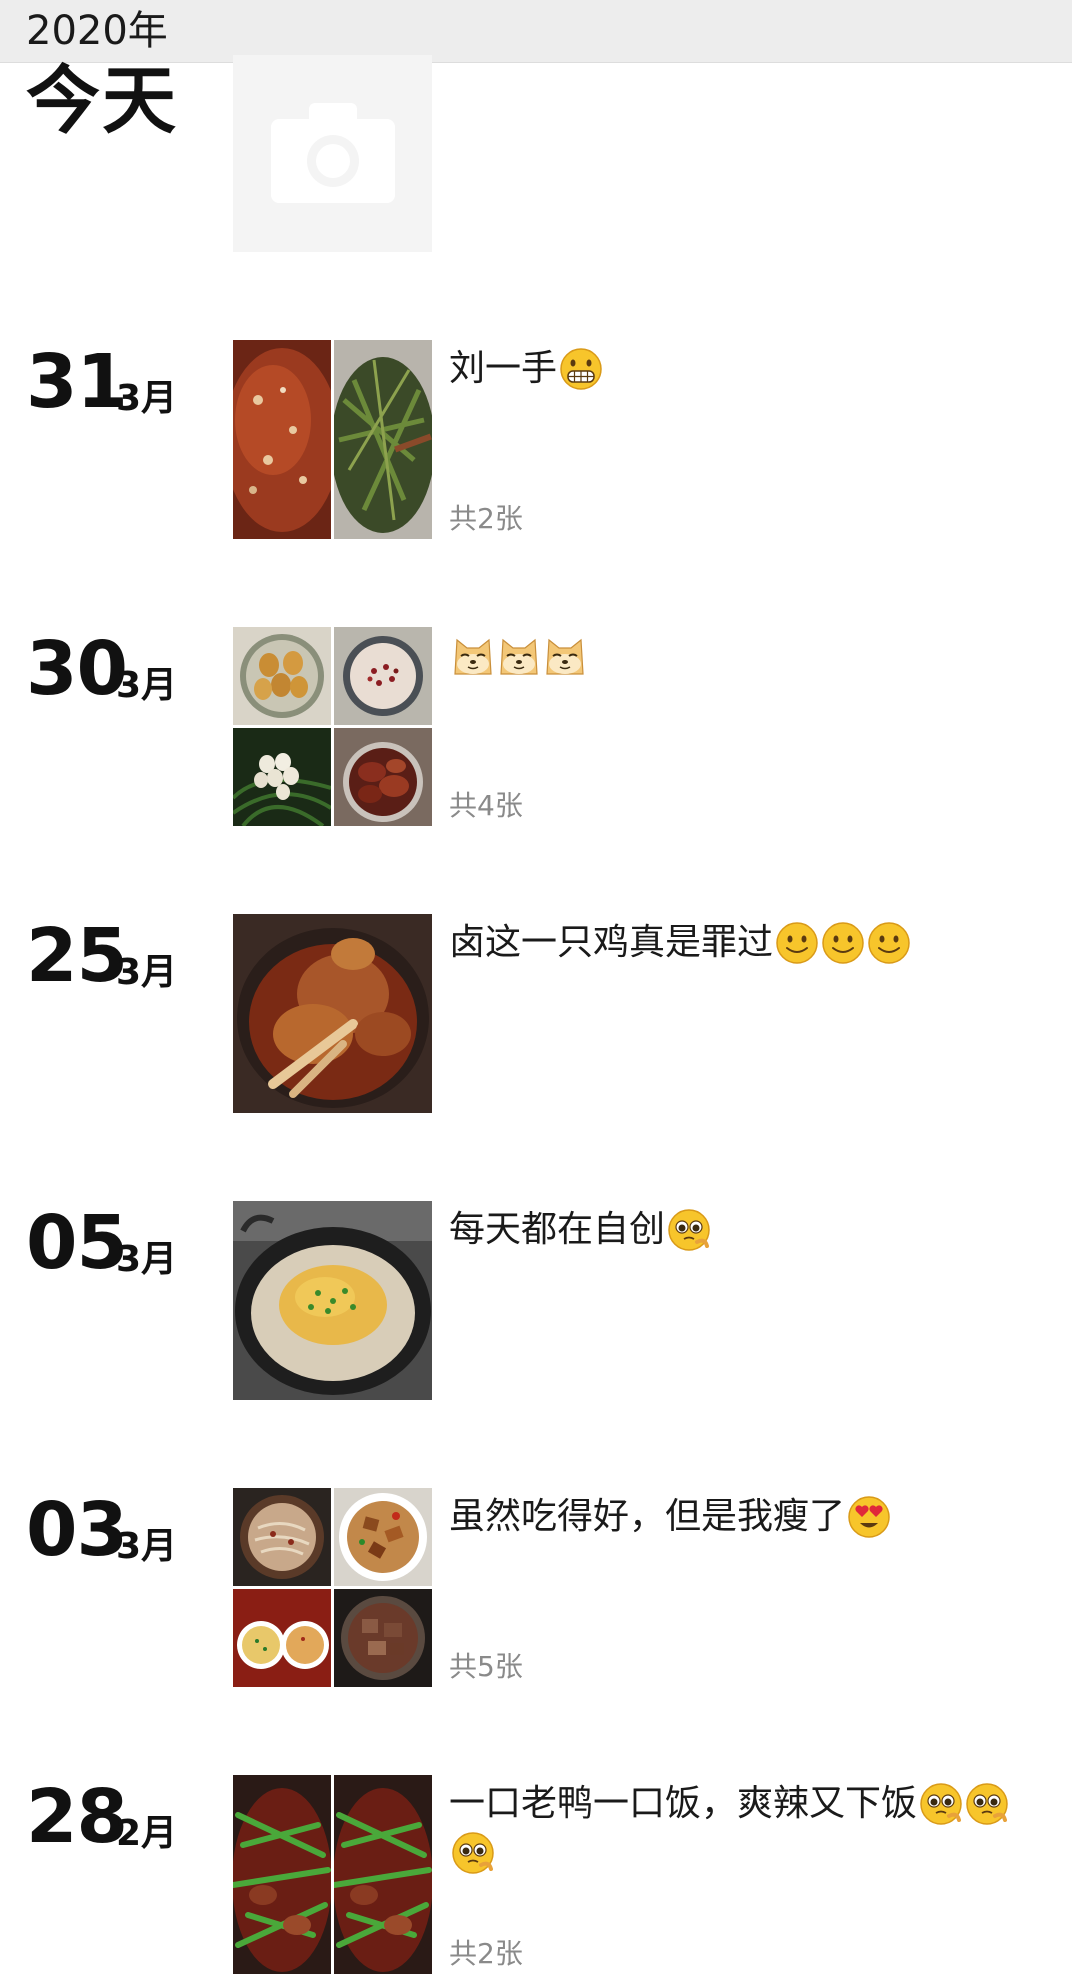 Image resolution: width=1072 pixels, height=1987 pixels. I want to click on year-header: 2020年, so click(536, 31).